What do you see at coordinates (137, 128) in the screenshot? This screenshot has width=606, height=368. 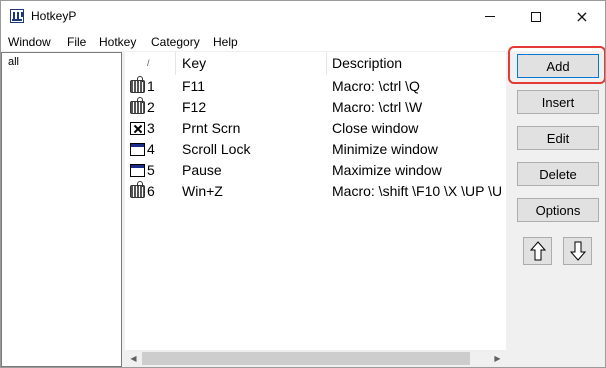 I see `close-window-icon` at bounding box center [137, 128].